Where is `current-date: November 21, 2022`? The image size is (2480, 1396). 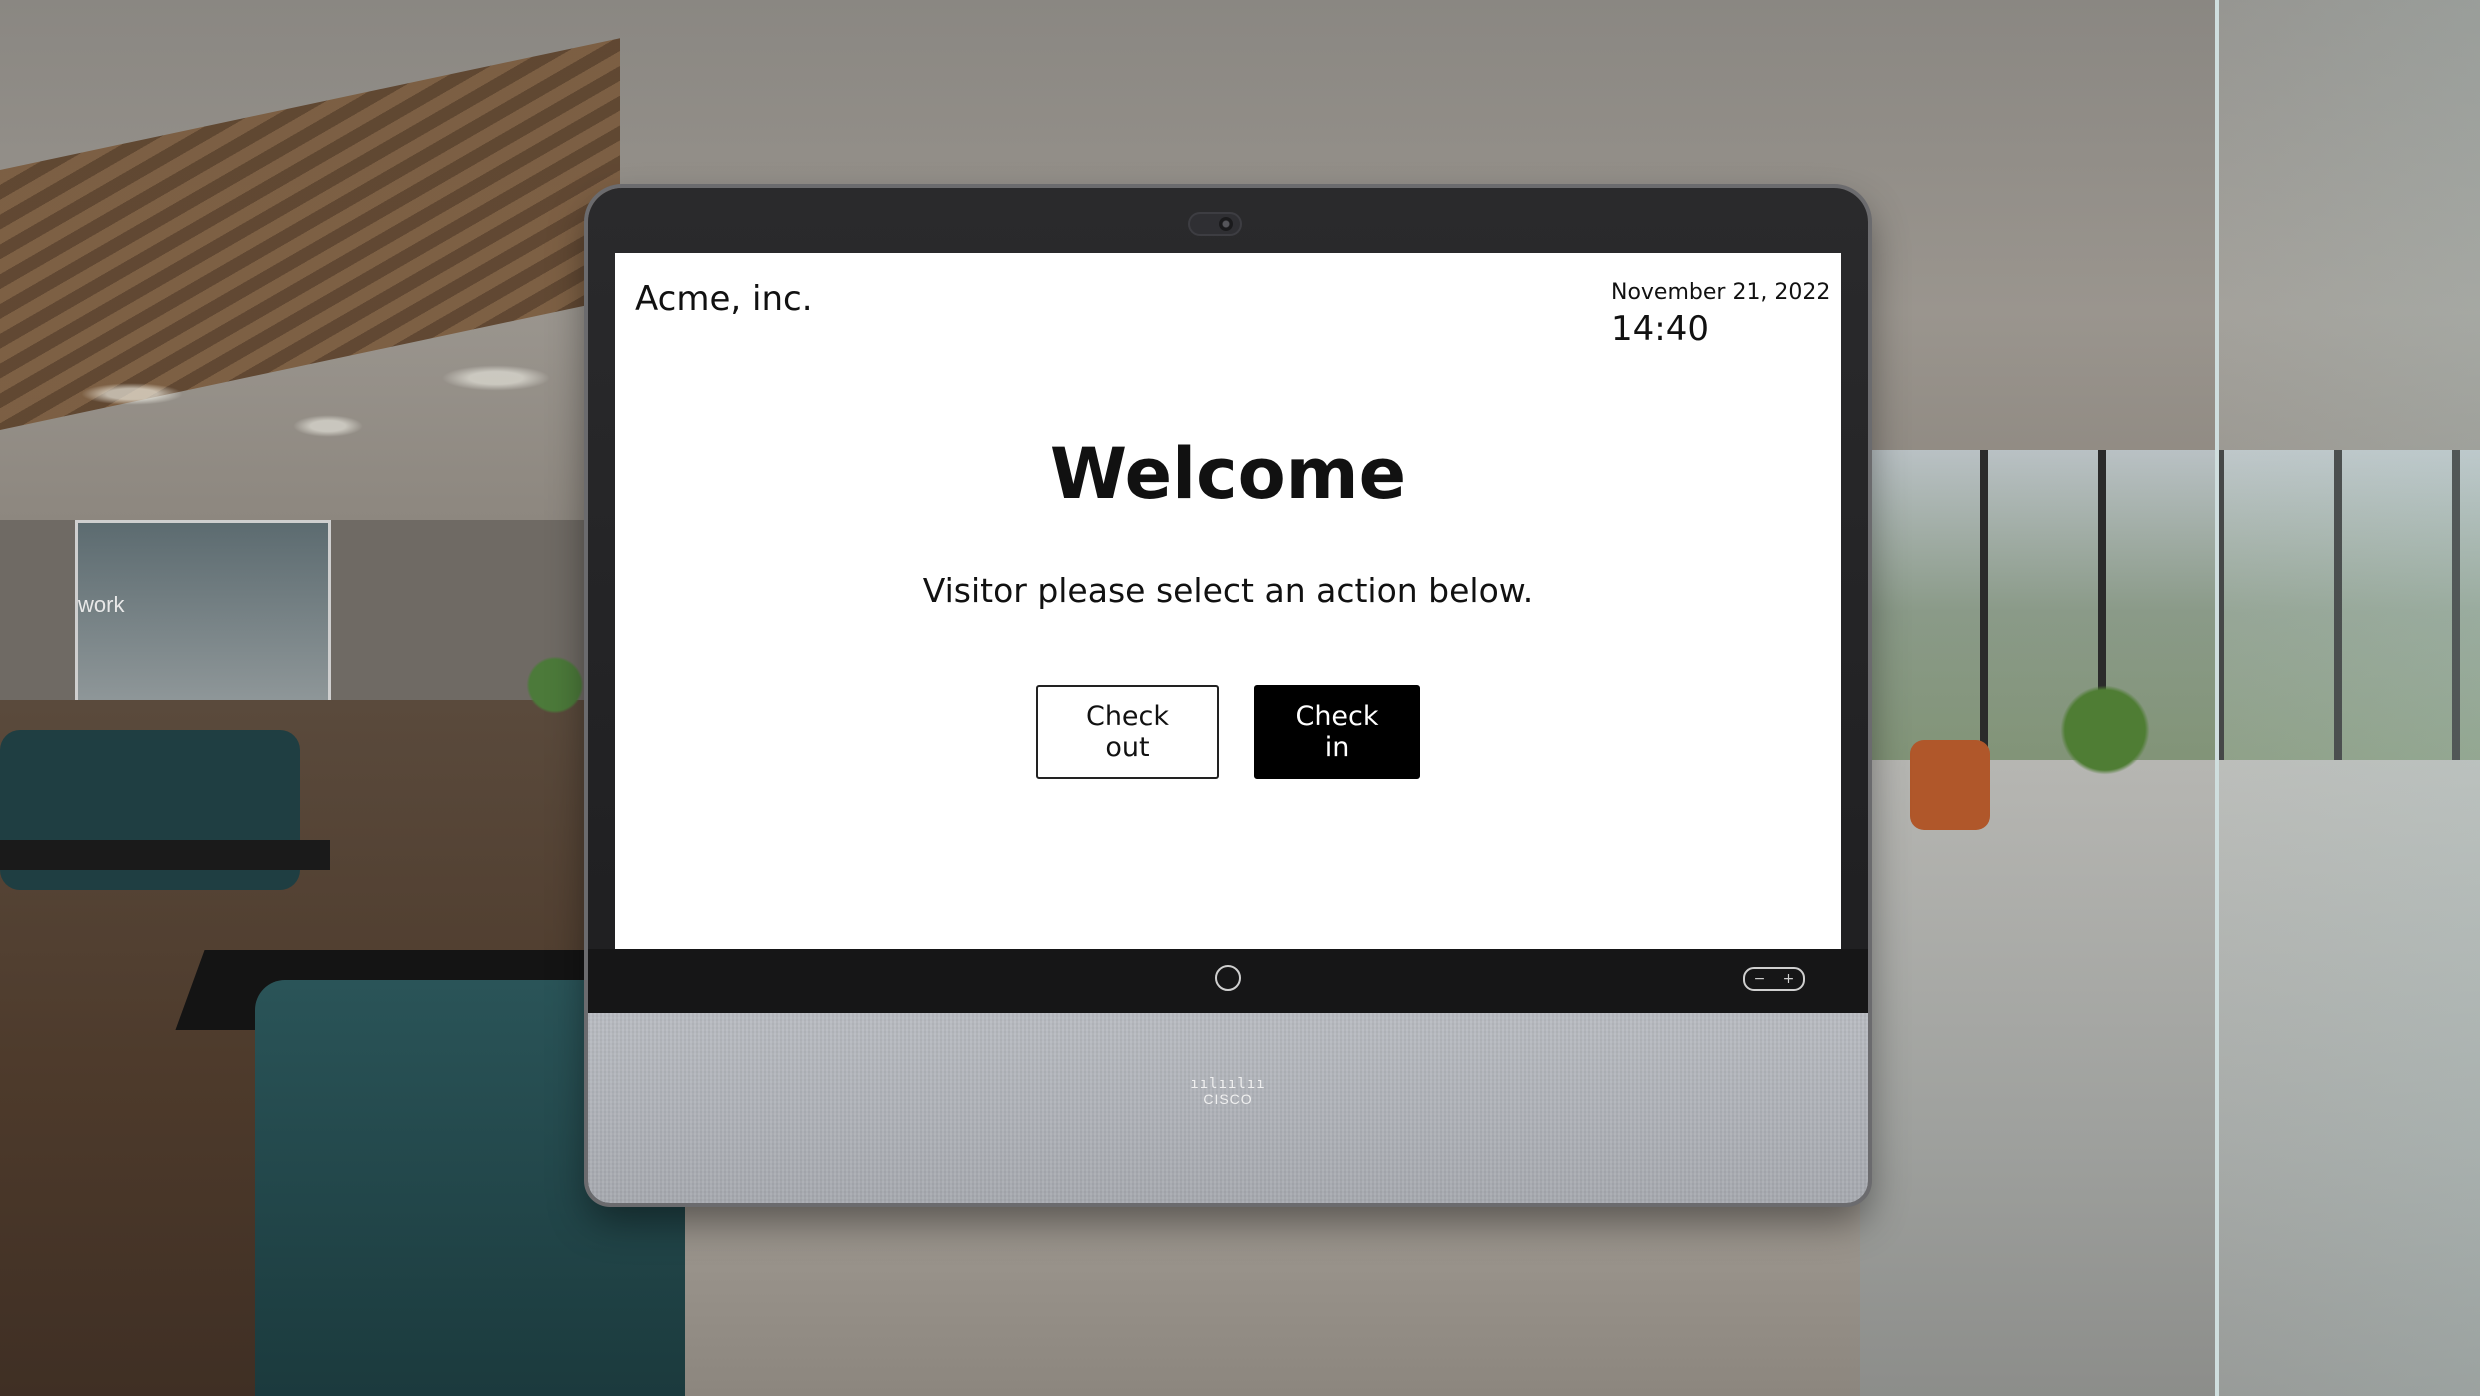
current-date: November 21, 2022 is located at coordinates (1721, 292).